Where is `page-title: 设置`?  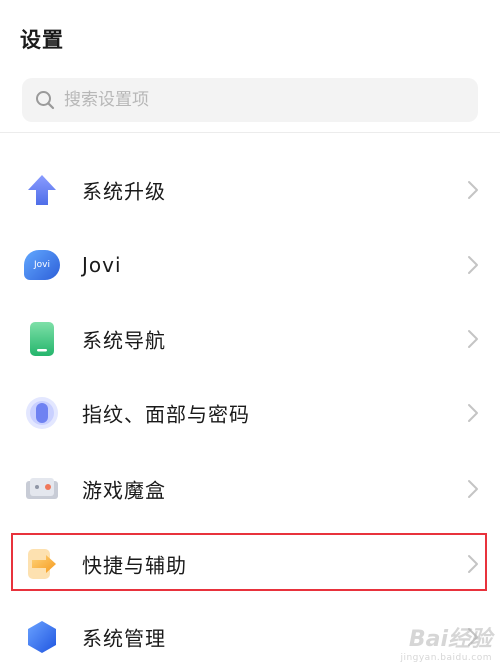 page-title: 设置 is located at coordinates (42, 40).